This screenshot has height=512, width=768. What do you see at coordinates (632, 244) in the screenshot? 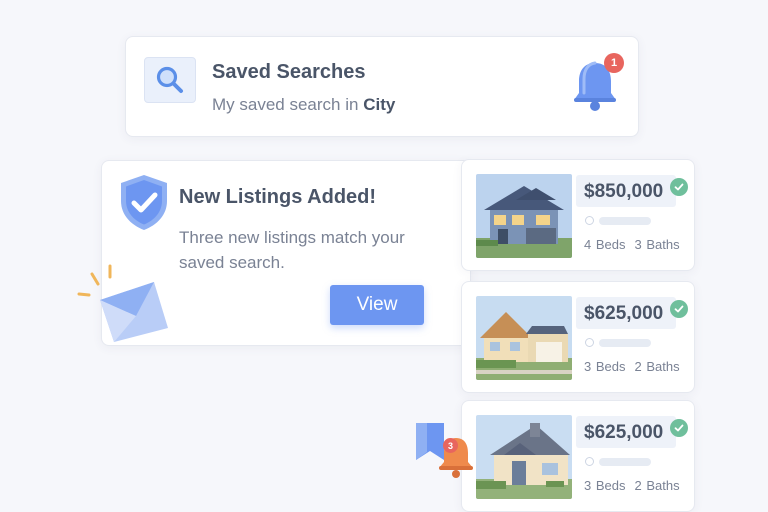
I see `listing-details: 4 Beds 3 Baths` at bounding box center [632, 244].